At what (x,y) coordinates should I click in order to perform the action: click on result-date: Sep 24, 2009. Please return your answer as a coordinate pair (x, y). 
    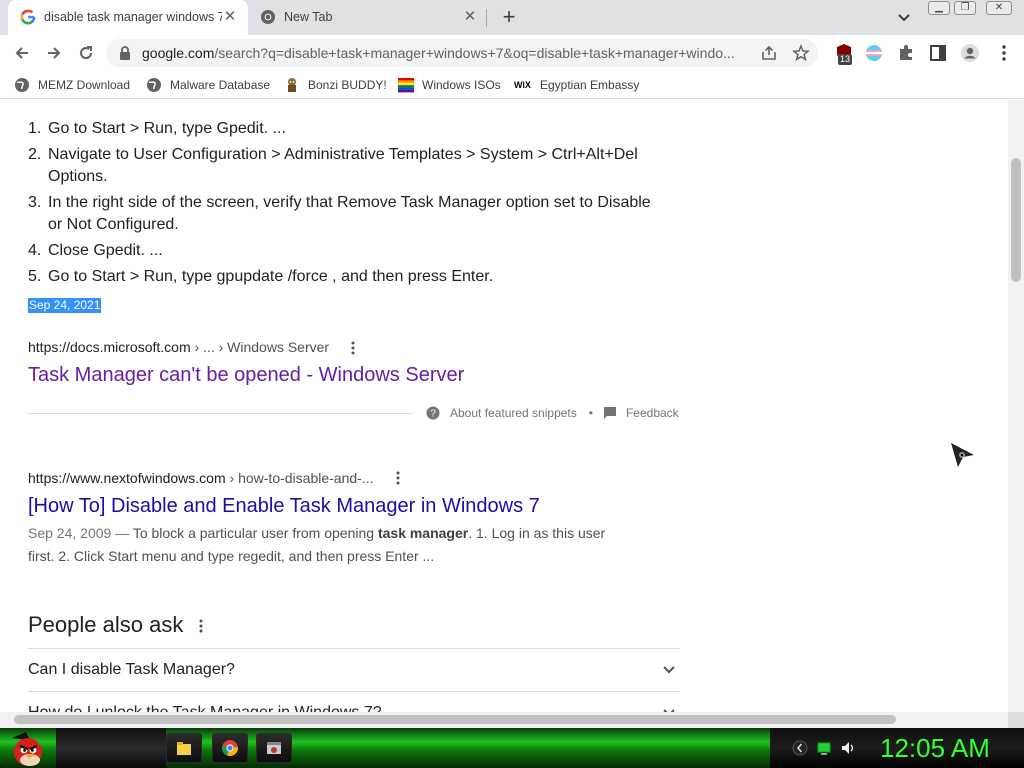
    Looking at the image, I should click on (70, 533).